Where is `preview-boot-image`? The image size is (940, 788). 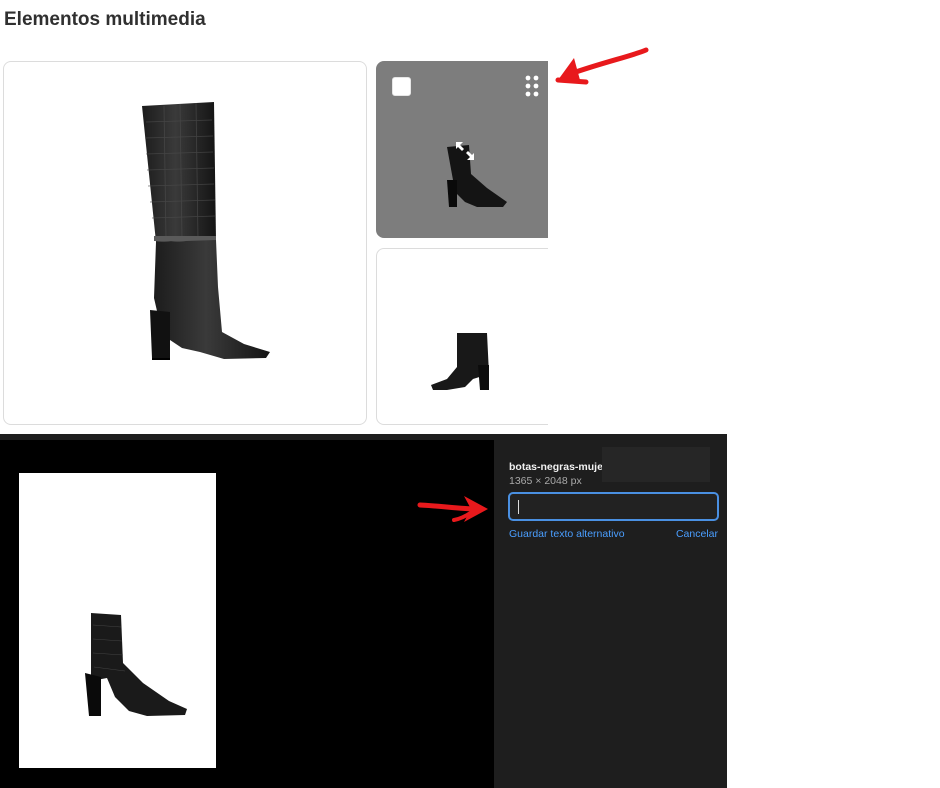 preview-boot-image is located at coordinates (136, 664).